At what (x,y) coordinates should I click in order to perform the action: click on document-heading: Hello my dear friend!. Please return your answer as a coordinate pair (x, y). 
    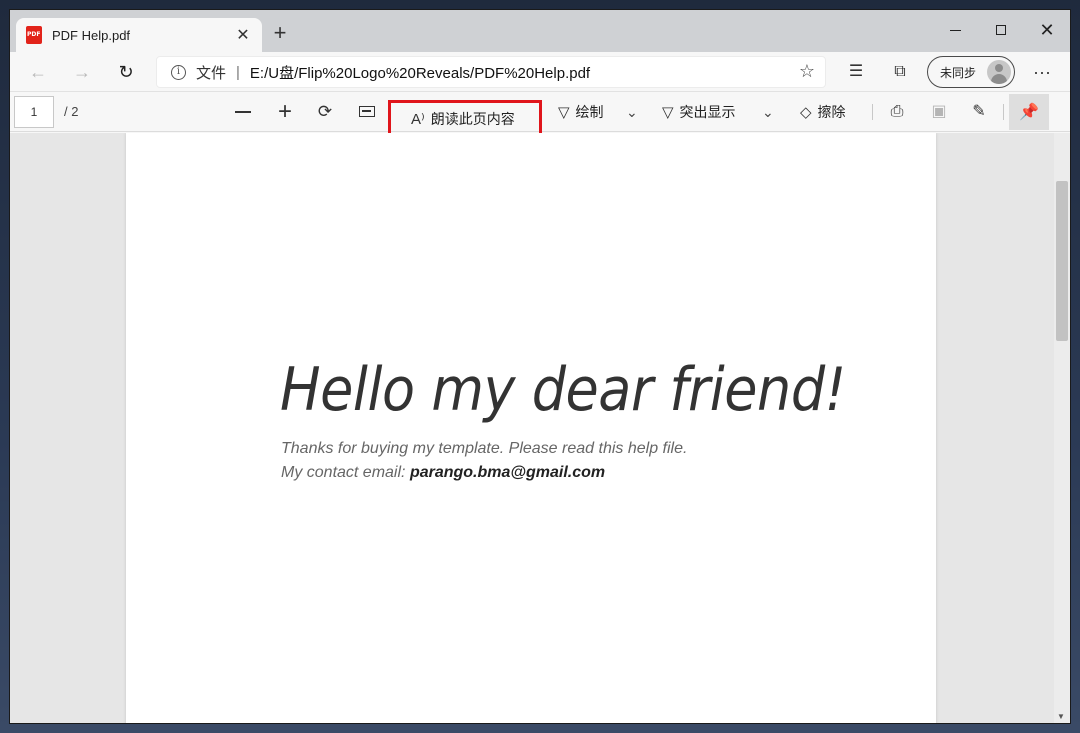
    Looking at the image, I should click on (563, 390).